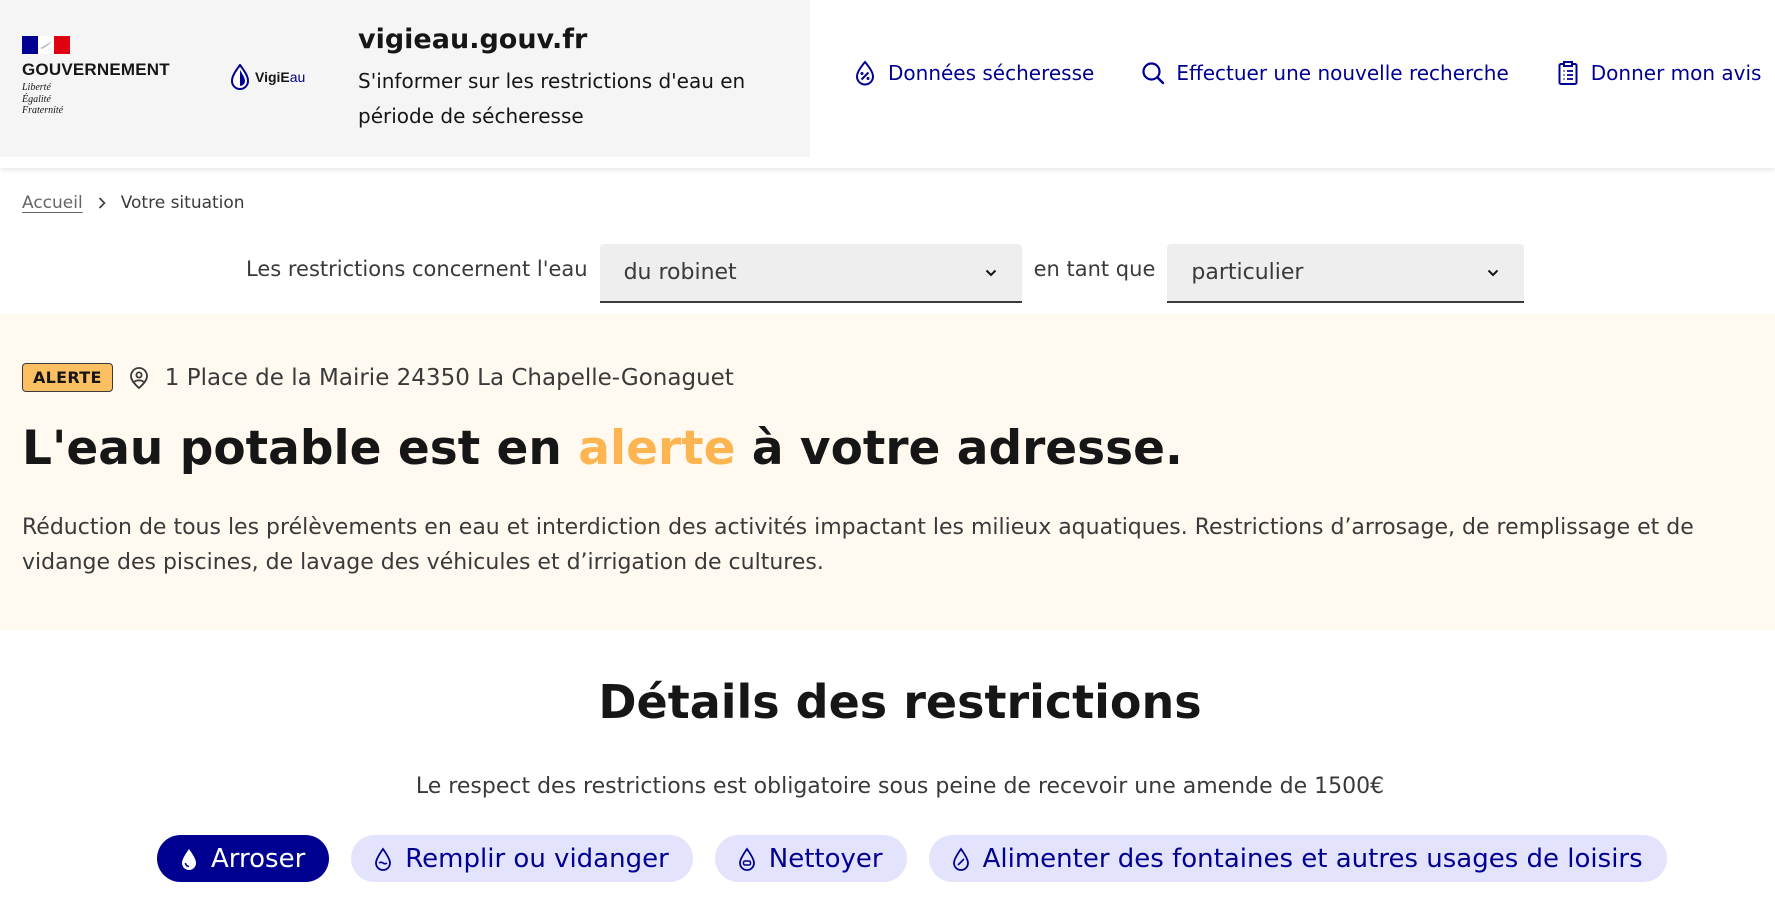 This screenshot has height=903, width=1775. Describe the element at coordinates (1094, 269) in the screenshot. I see `filter-label-profil: en tant que` at that location.